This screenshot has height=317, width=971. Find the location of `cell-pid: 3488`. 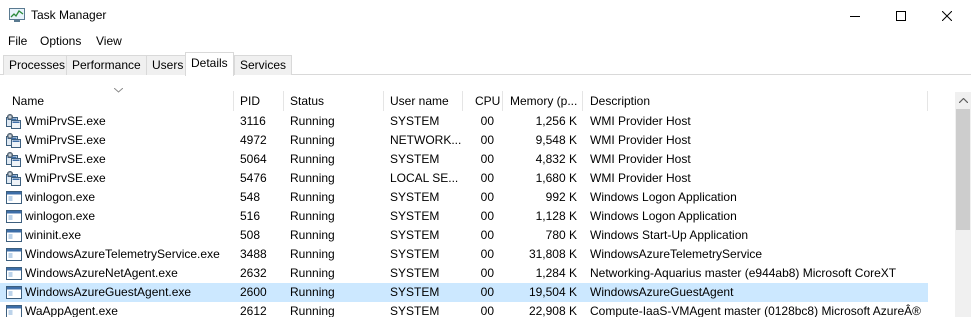

cell-pid: 3488 is located at coordinates (253, 254).